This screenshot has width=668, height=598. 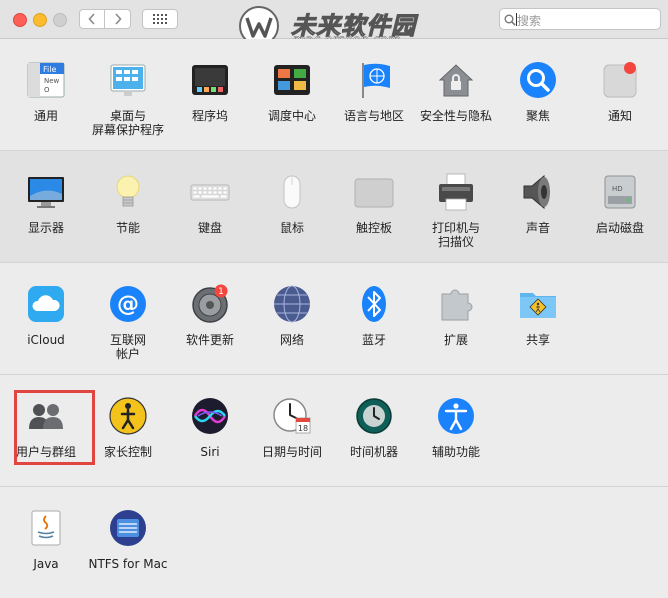 I want to click on mouse-icon, so click(x=292, y=192).